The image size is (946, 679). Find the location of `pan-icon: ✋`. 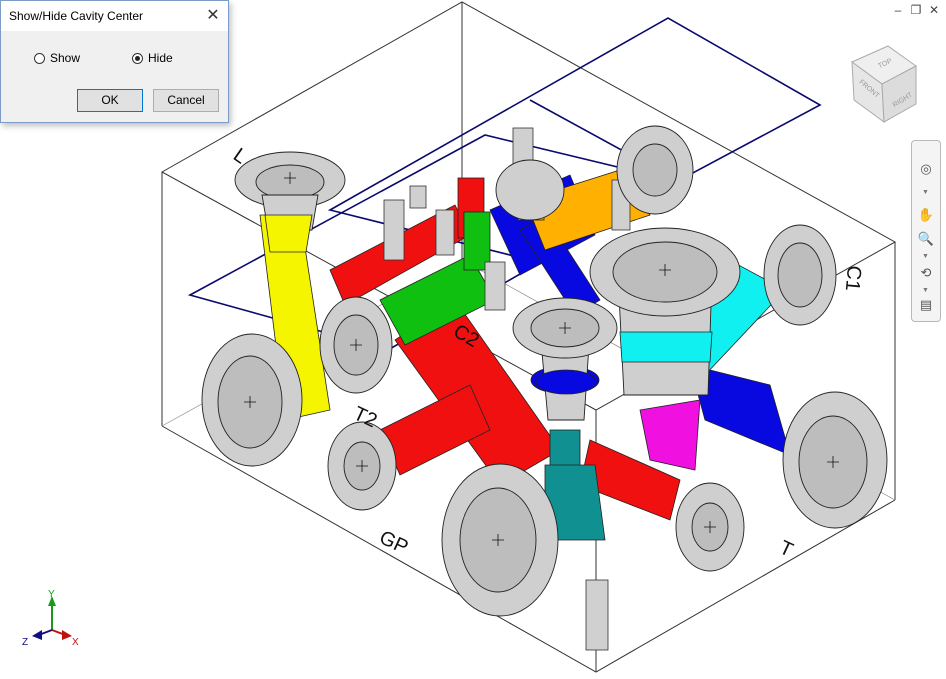

pan-icon: ✋ is located at coordinates (926, 215).